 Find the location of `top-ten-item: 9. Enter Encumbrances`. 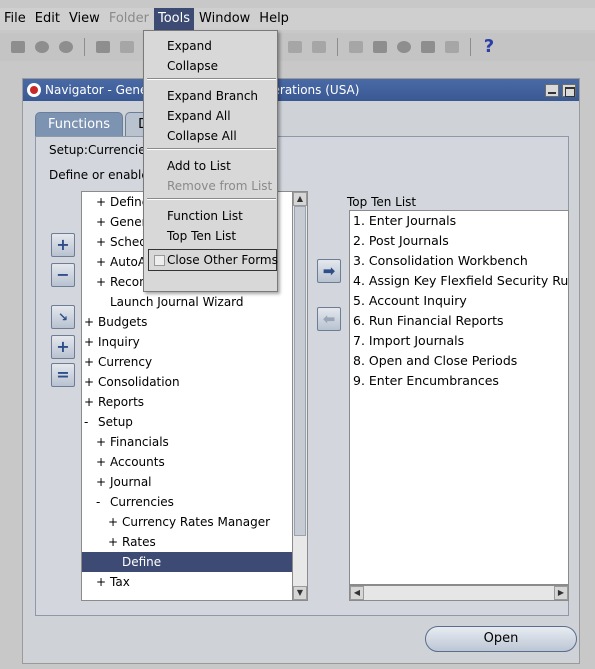

top-ten-item: 9. Enter Encumbrances is located at coordinates (459, 381).